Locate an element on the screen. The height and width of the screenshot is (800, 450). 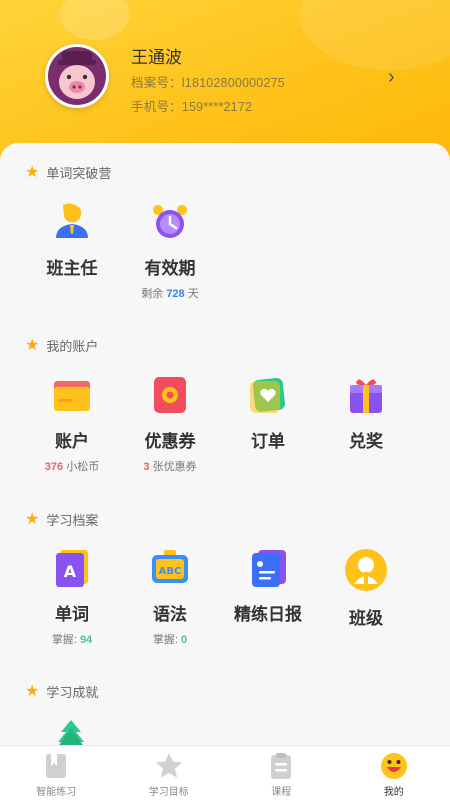
words-mastered-count: 94 is located at coordinates (86, 640).